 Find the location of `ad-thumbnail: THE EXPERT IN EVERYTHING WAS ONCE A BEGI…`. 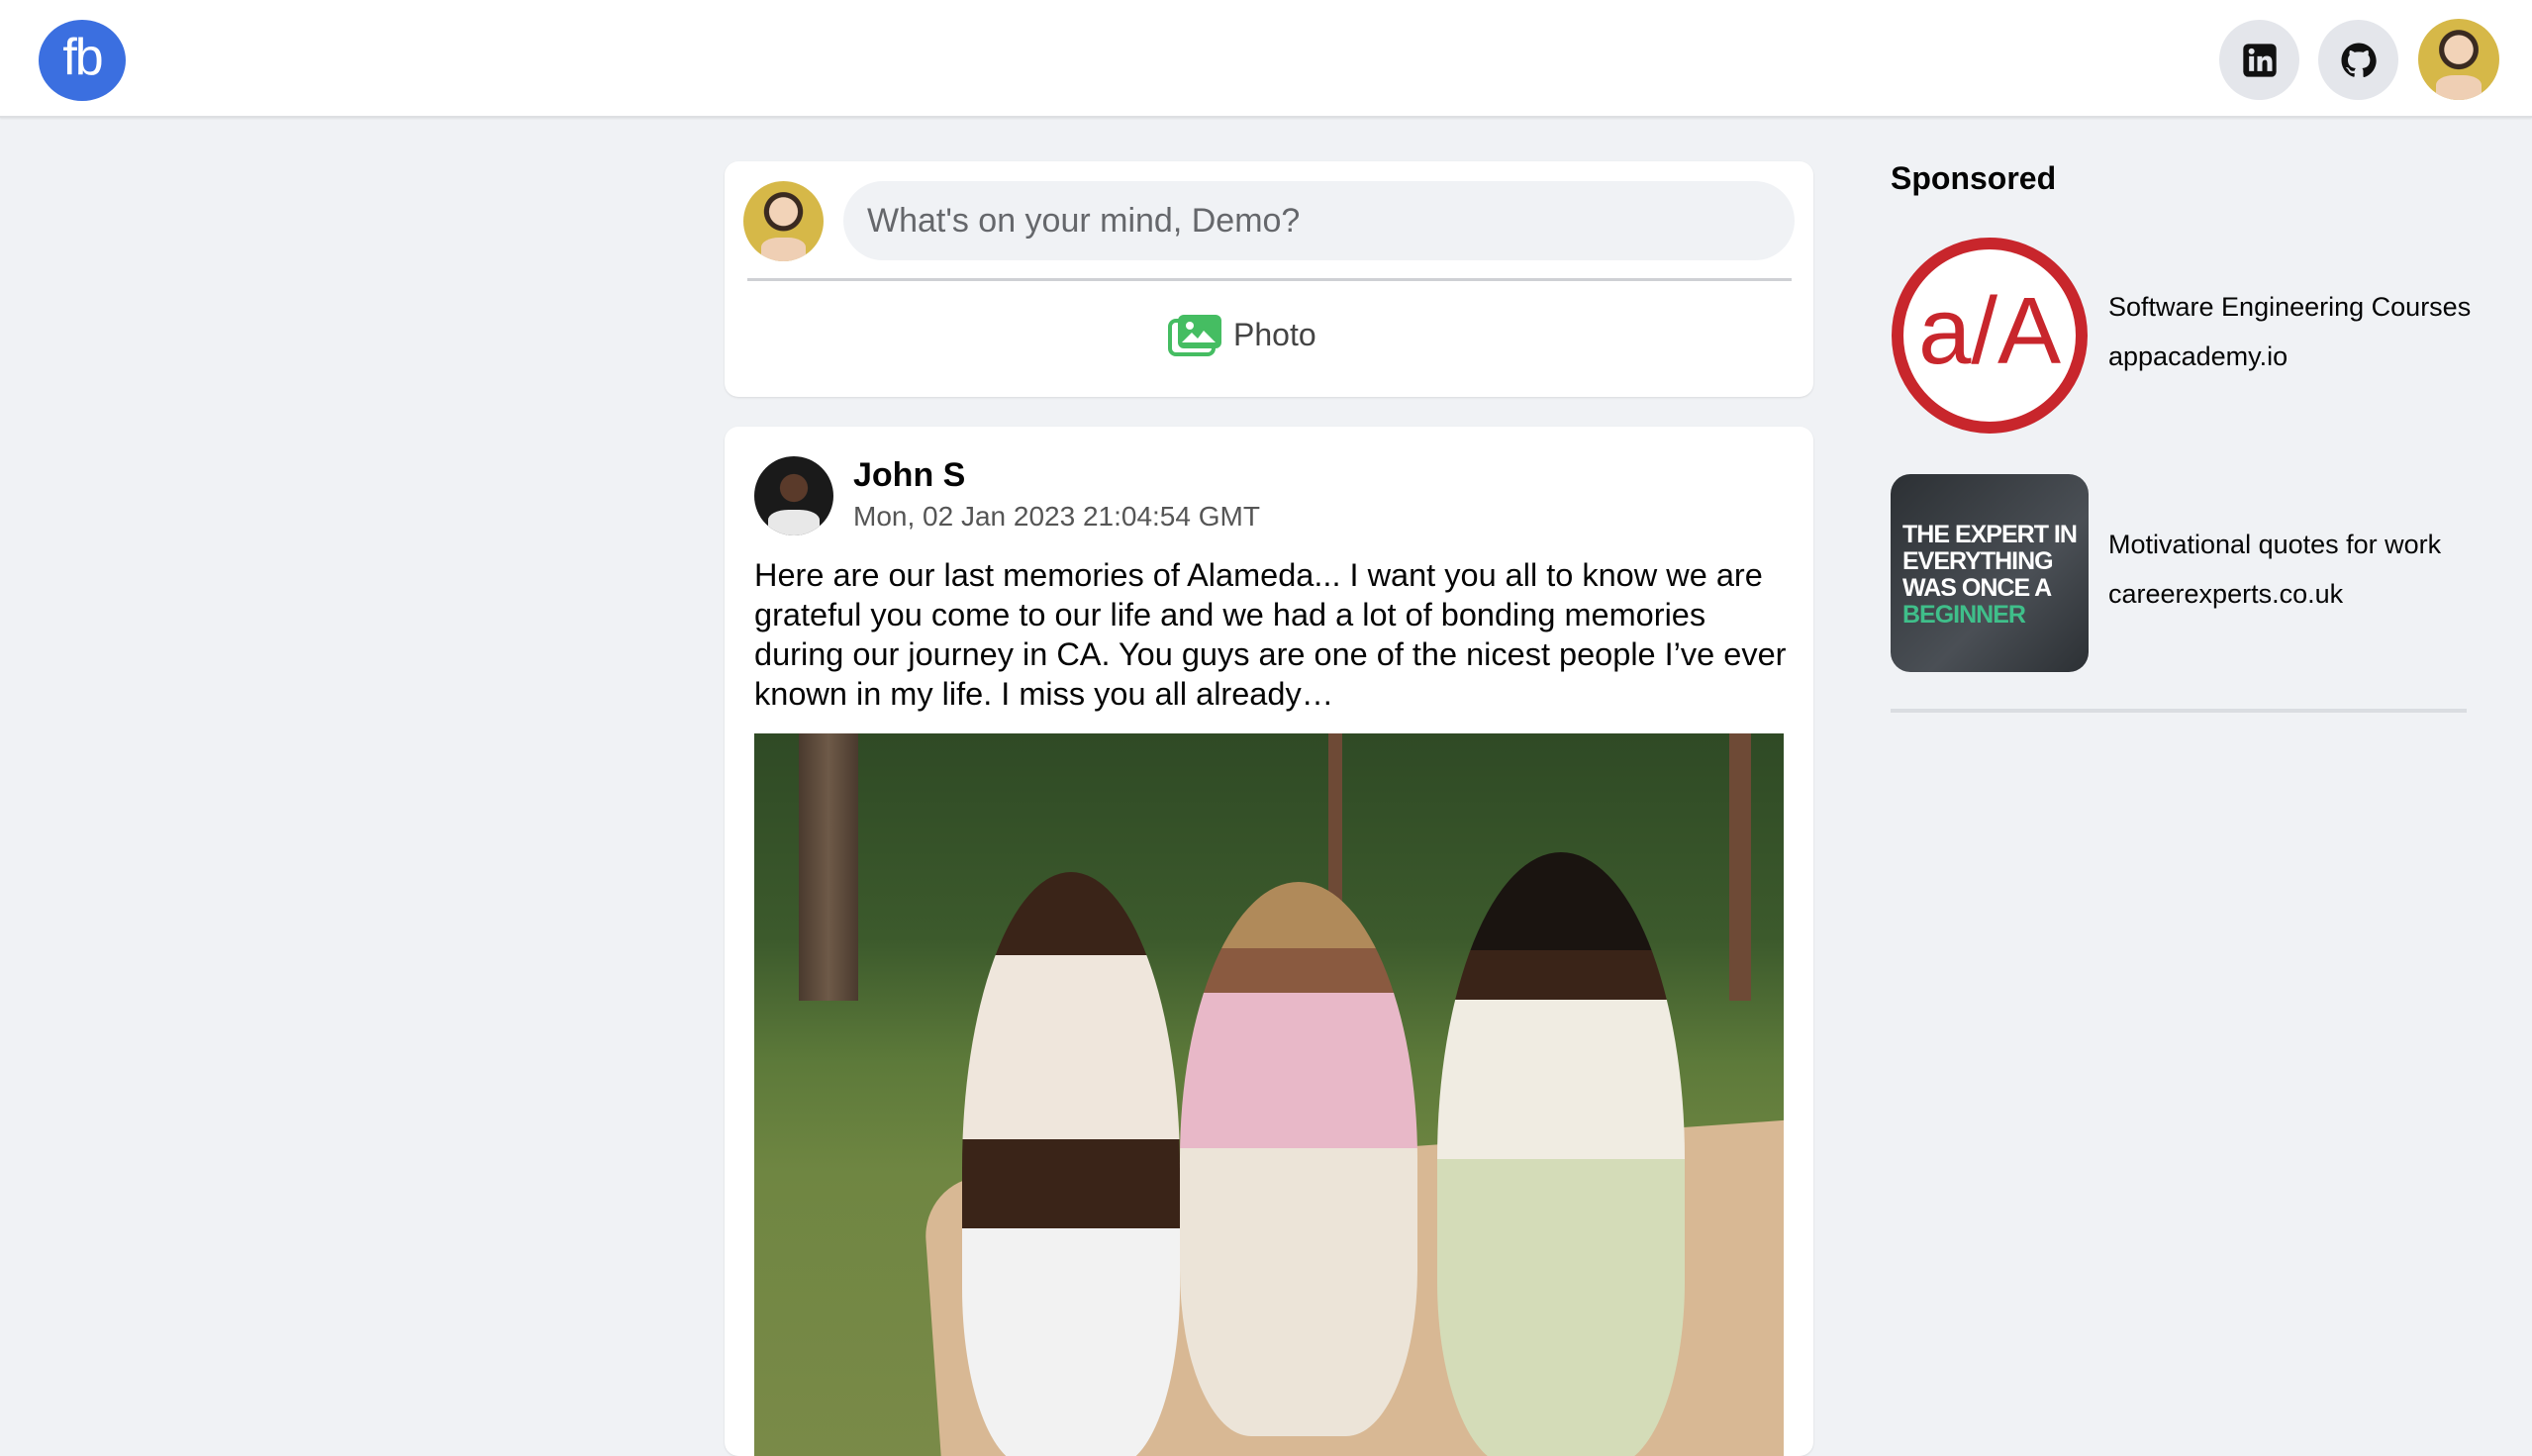

ad-thumbnail: THE EXPERT IN EVERYTHING WAS ONCE A BEGI… is located at coordinates (1990, 573).